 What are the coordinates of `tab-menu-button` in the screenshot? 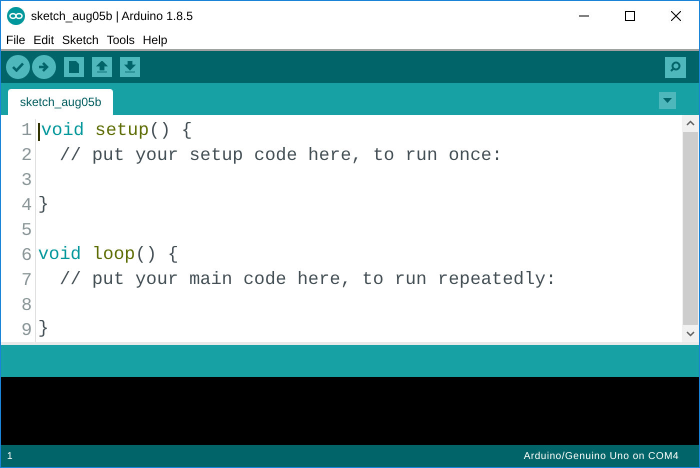 It's located at (667, 100).